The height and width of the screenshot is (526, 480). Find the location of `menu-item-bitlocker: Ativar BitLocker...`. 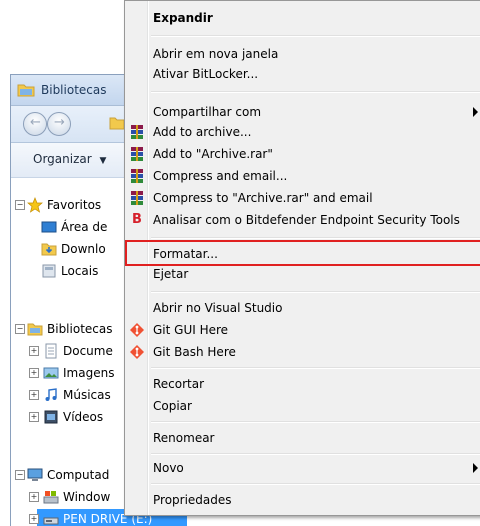

menu-item-bitlocker: Ativar BitLocker... is located at coordinates (302, 74).